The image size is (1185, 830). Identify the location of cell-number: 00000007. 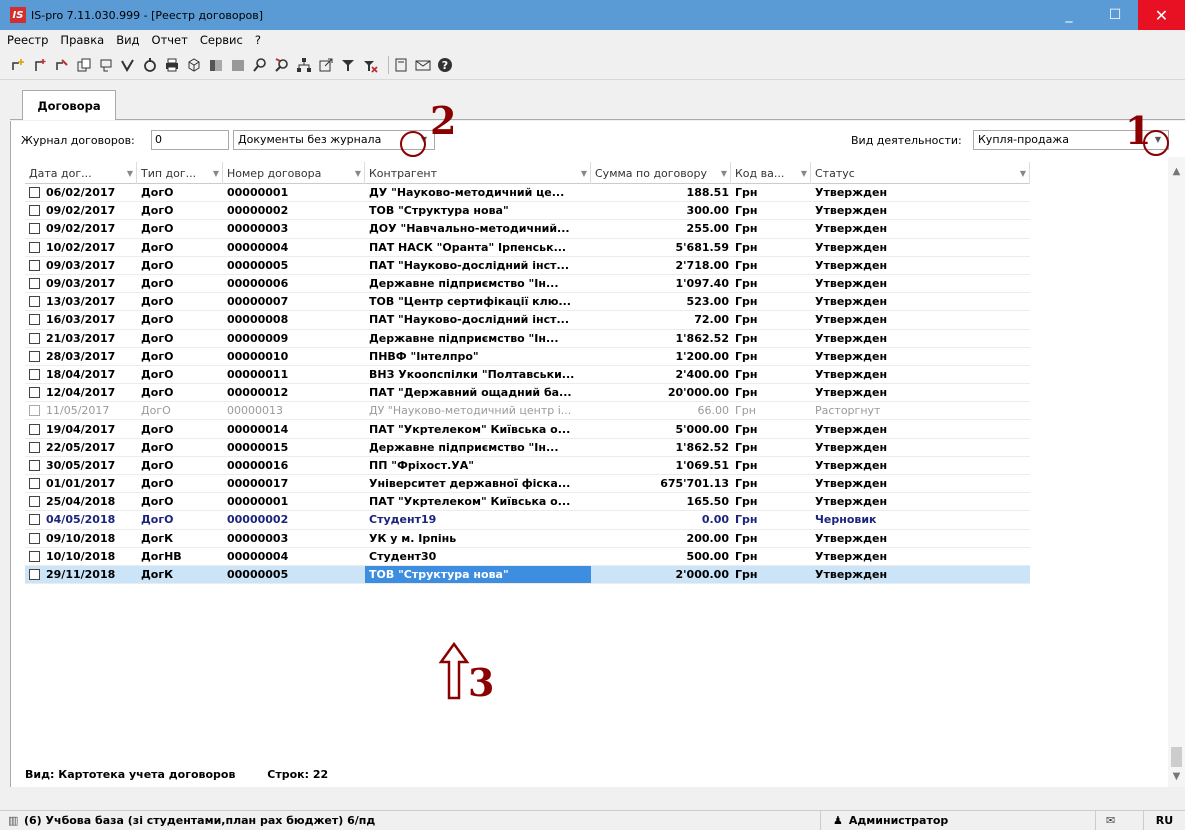
(294, 301).